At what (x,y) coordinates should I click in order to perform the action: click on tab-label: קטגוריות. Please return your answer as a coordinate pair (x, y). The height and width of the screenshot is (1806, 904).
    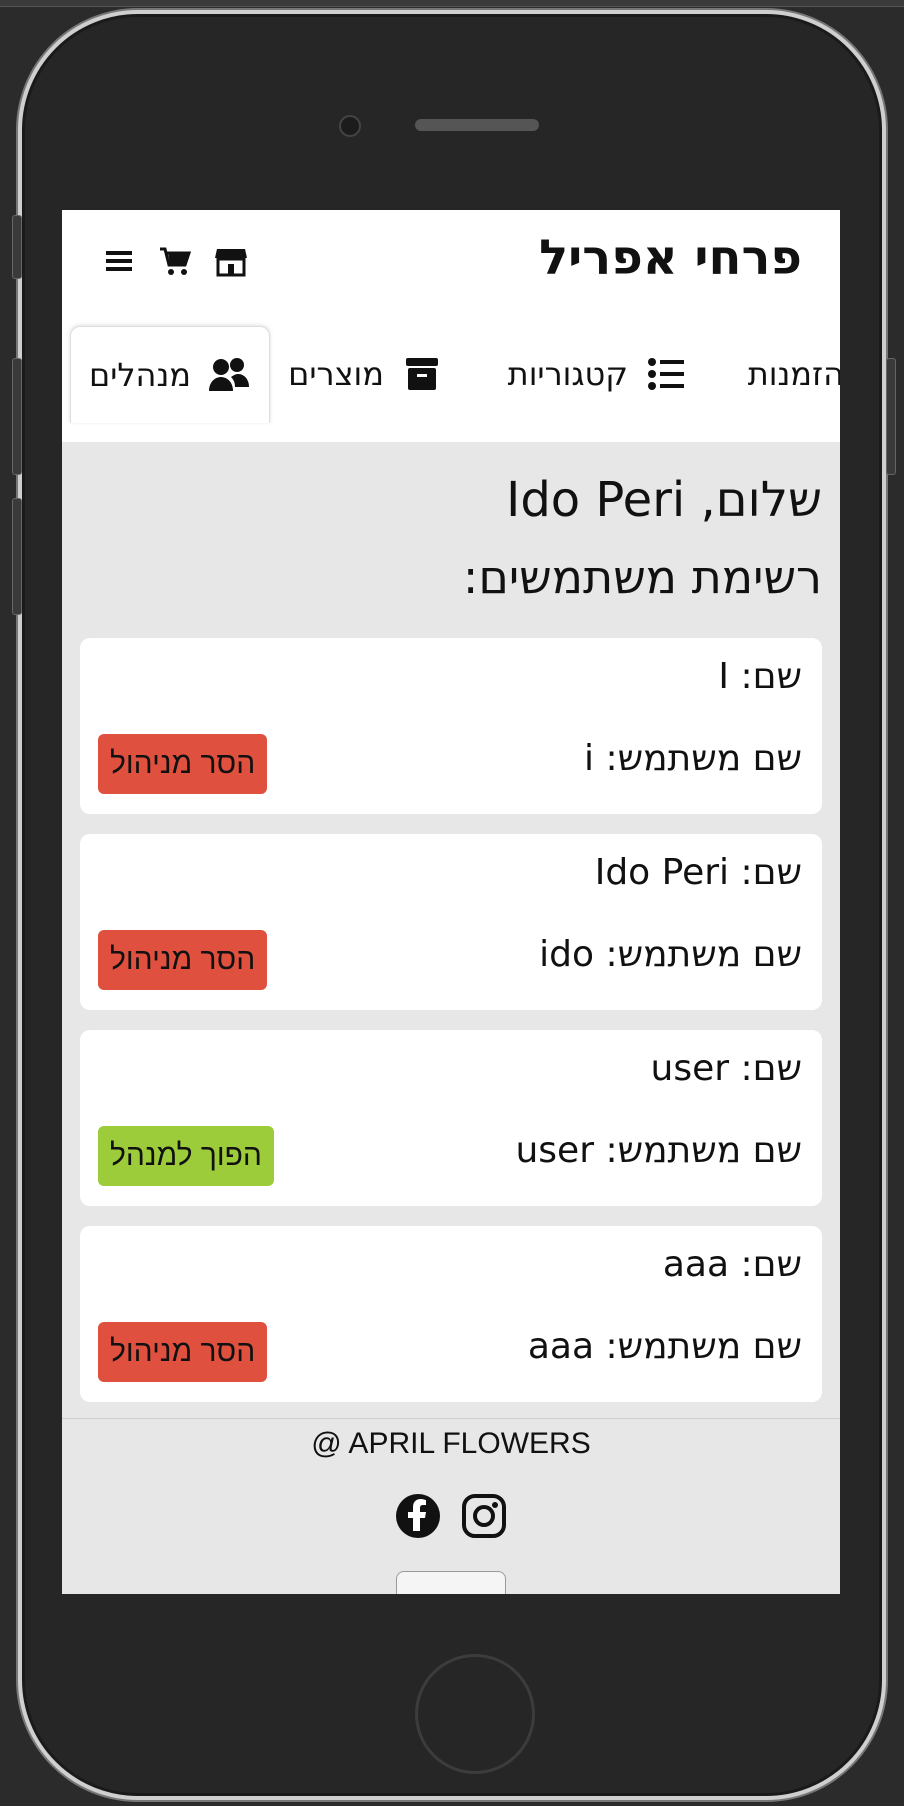
    Looking at the image, I should click on (567, 374).